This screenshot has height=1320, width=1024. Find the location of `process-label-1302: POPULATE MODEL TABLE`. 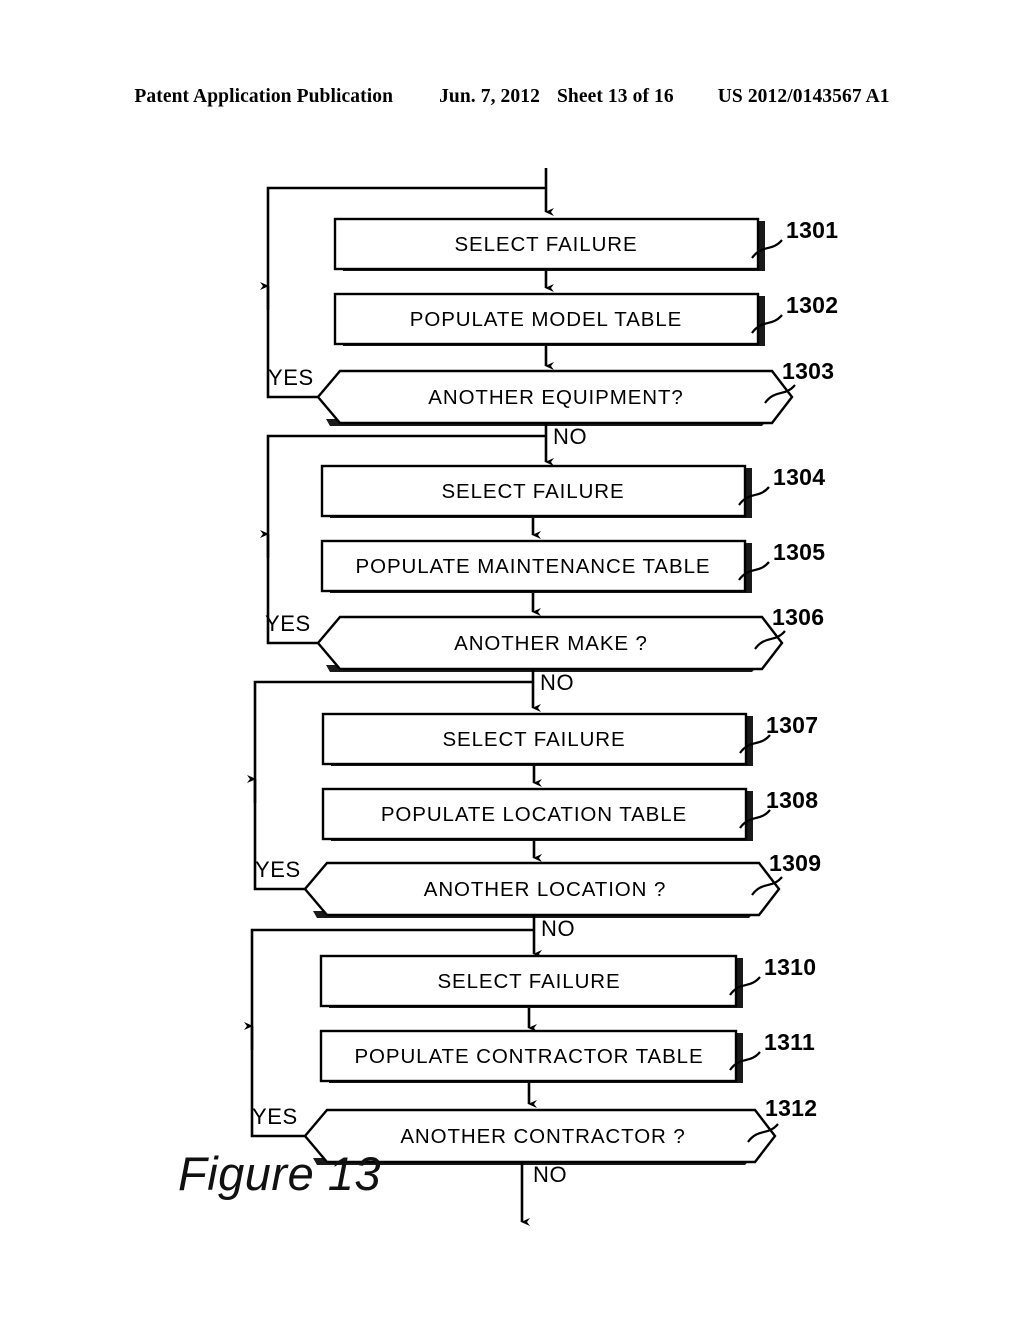

process-label-1302: POPULATE MODEL TABLE is located at coordinates (546, 319).